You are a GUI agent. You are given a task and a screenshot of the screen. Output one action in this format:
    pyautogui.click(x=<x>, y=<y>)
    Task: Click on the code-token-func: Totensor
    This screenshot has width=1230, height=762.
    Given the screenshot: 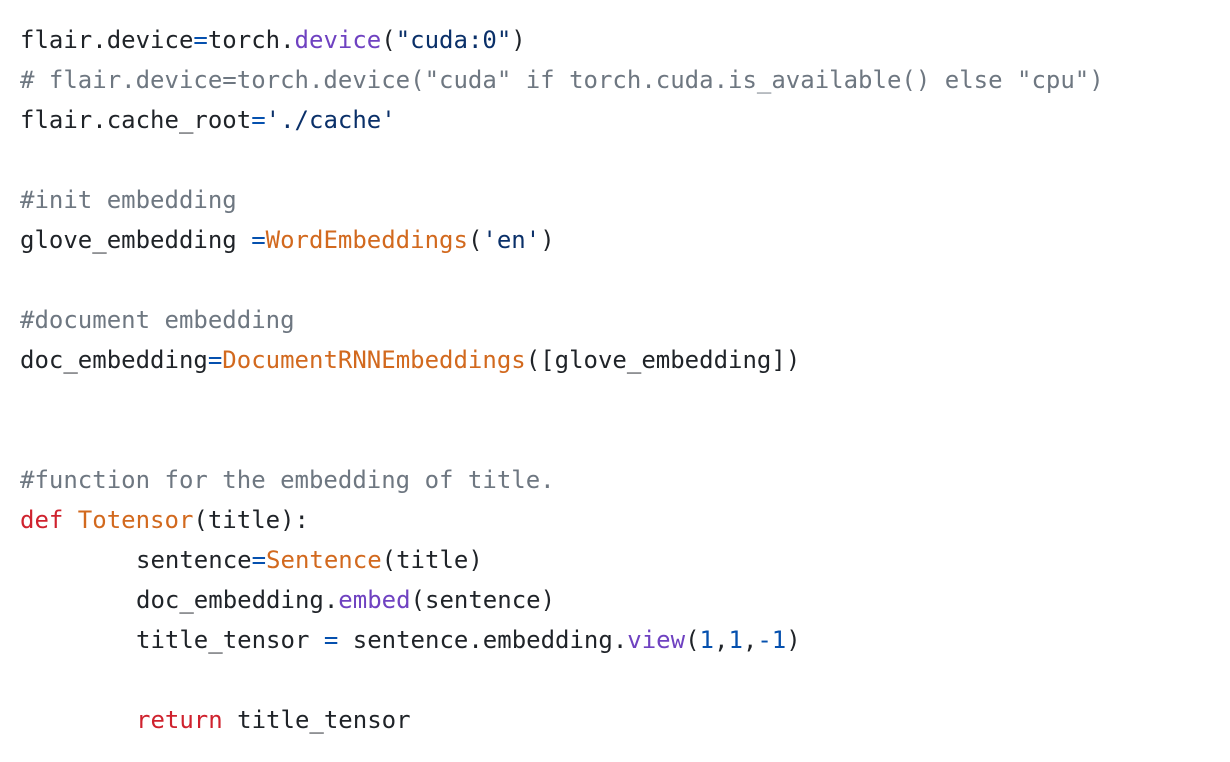 What is the action you would take?
    pyautogui.click(x=135, y=520)
    